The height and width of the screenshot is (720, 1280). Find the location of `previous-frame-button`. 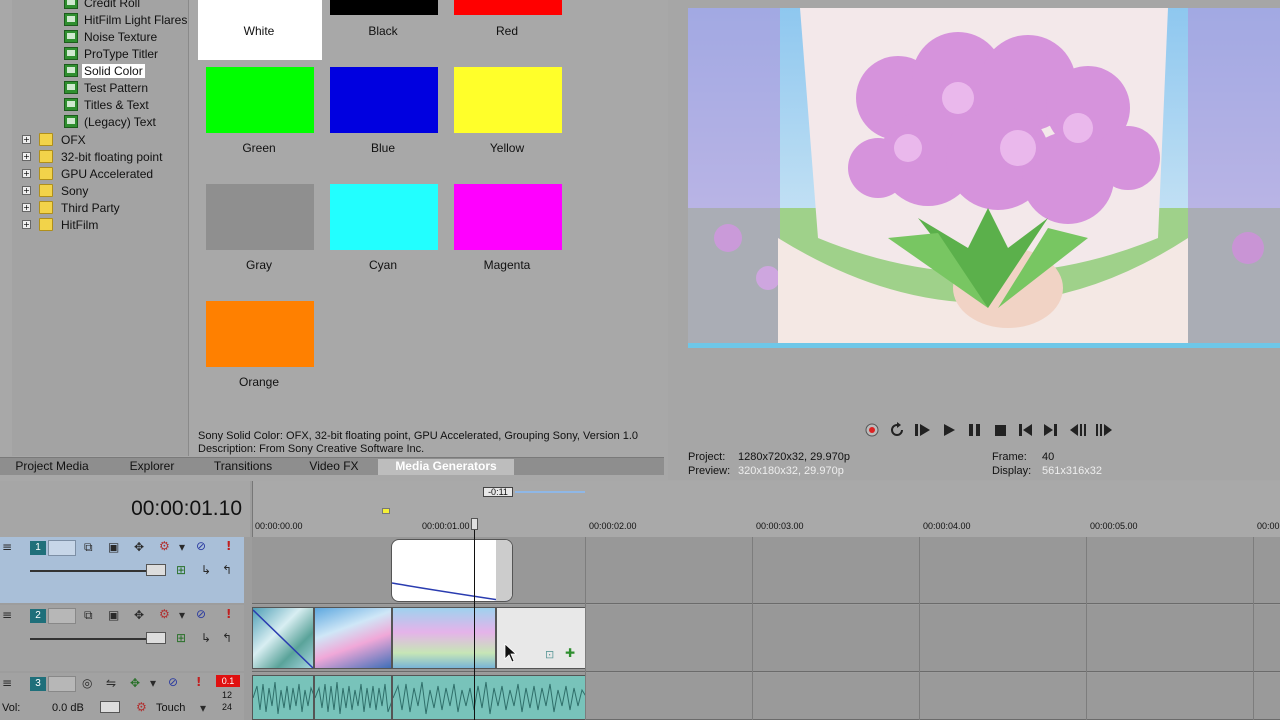

previous-frame-button is located at coordinates (1077, 430).